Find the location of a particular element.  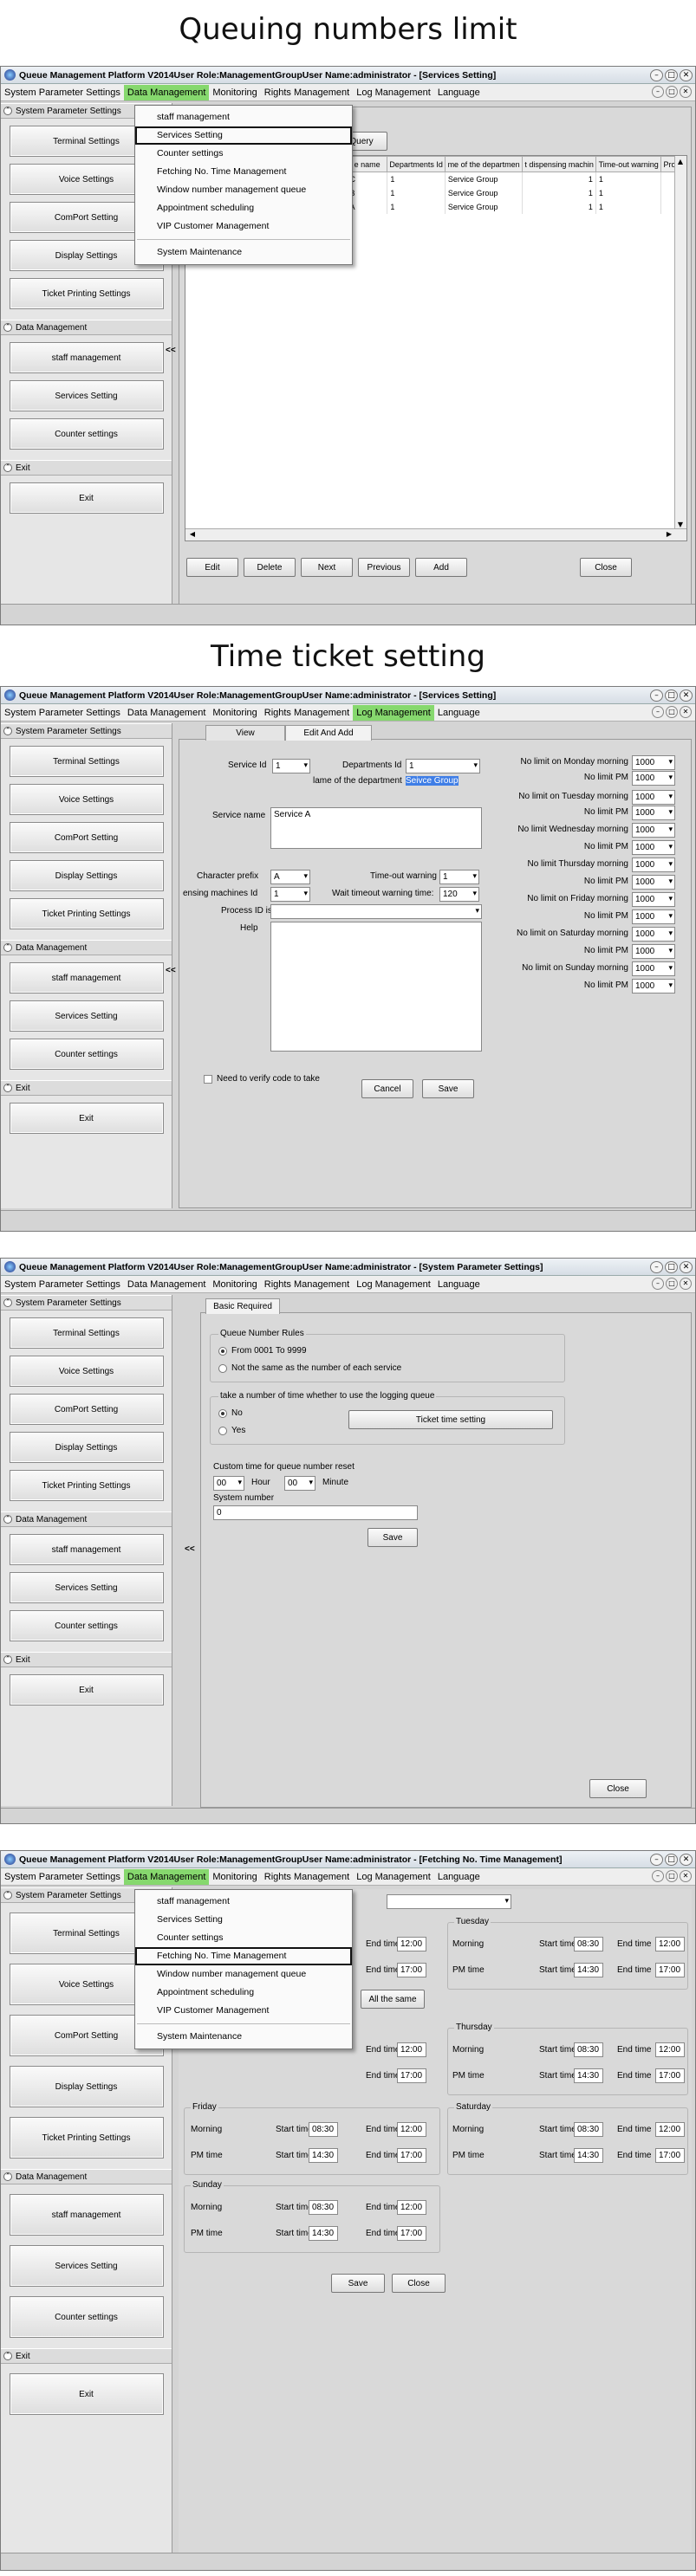

char-prefix-select: A is located at coordinates (290, 877).